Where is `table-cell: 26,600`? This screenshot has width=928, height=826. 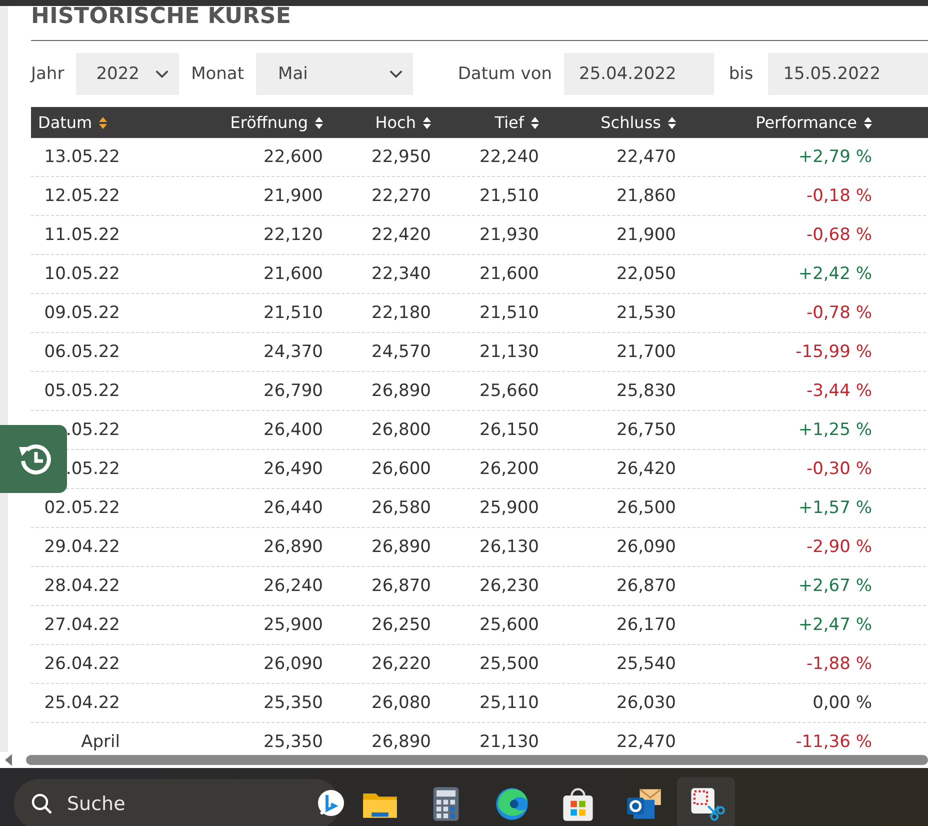
table-cell: 26,600 is located at coordinates (401, 469).